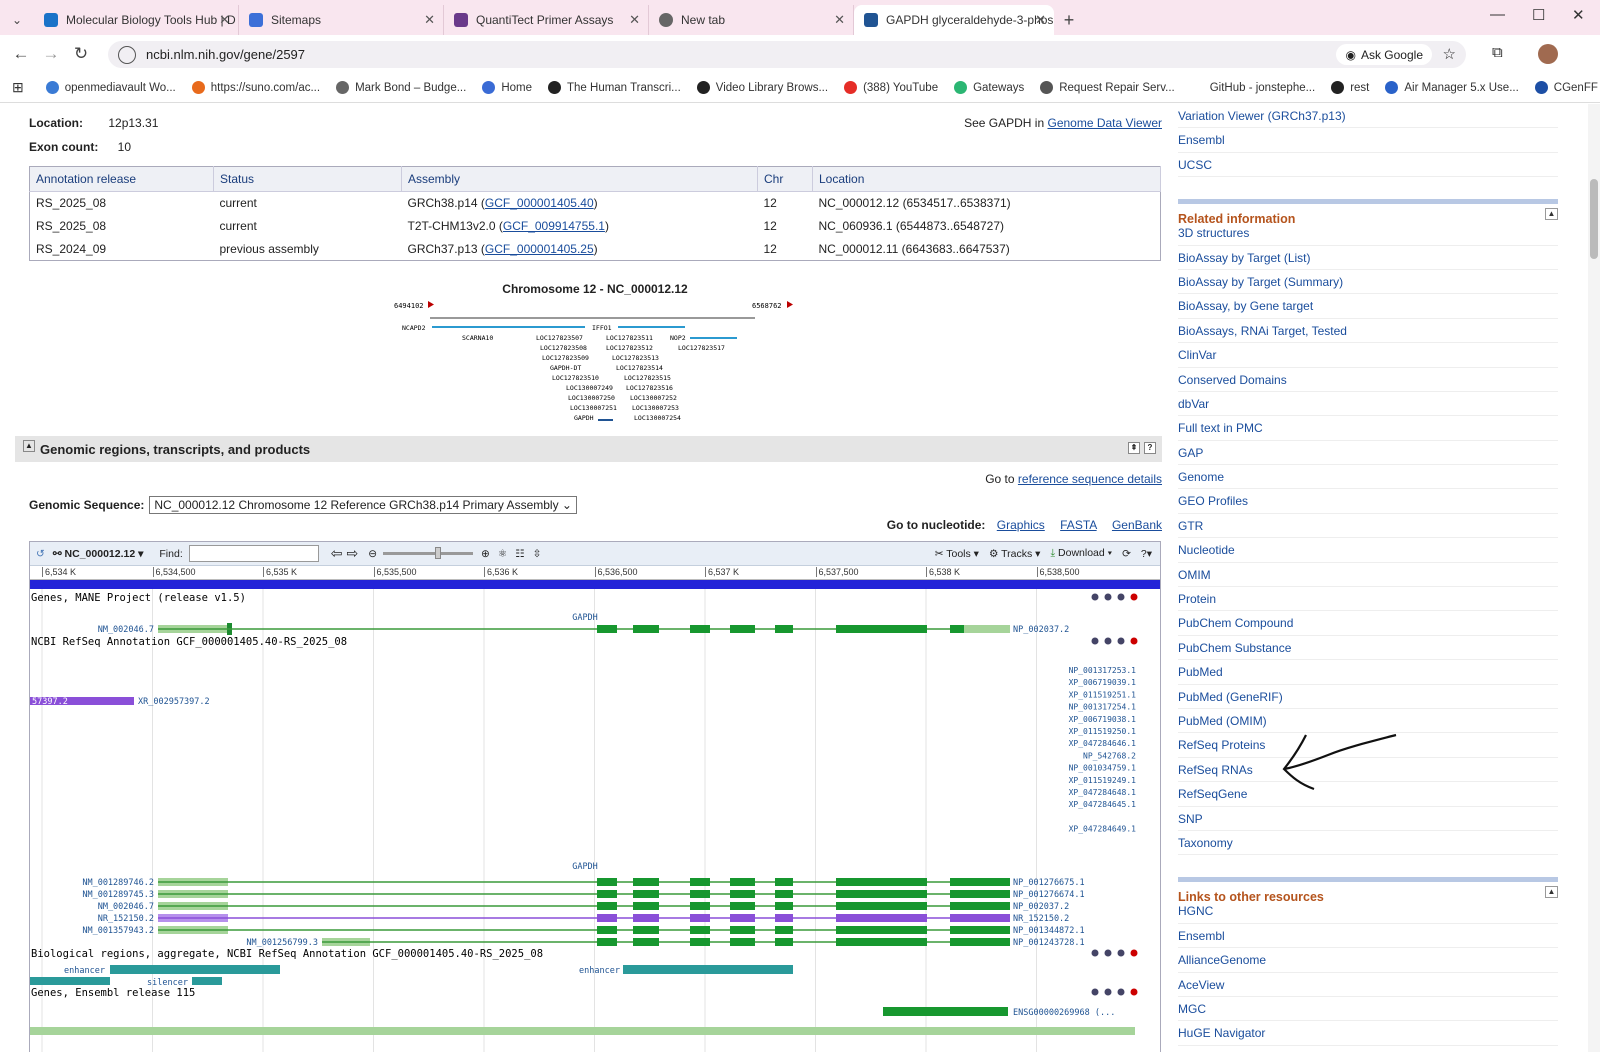 Image resolution: width=1600 pixels, height=1052 pixels. What do you see at coordinates (1368, 282) in the screenshot?
I see `sidebar-link: BioAssay by Target (Summary)` at bounding box center [1368, 282].